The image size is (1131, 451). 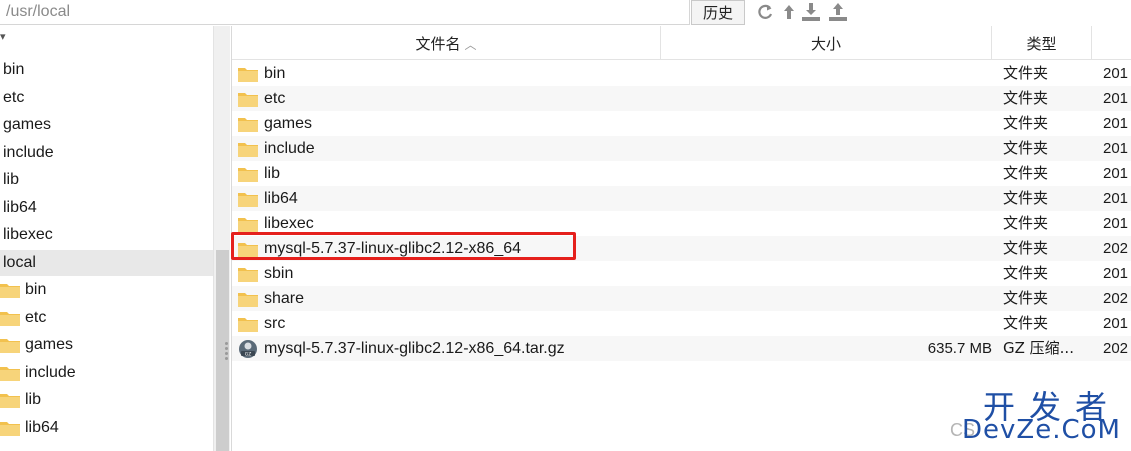 I want to click on file-row: bin 文件夹 201, so click(x=681, y=73).